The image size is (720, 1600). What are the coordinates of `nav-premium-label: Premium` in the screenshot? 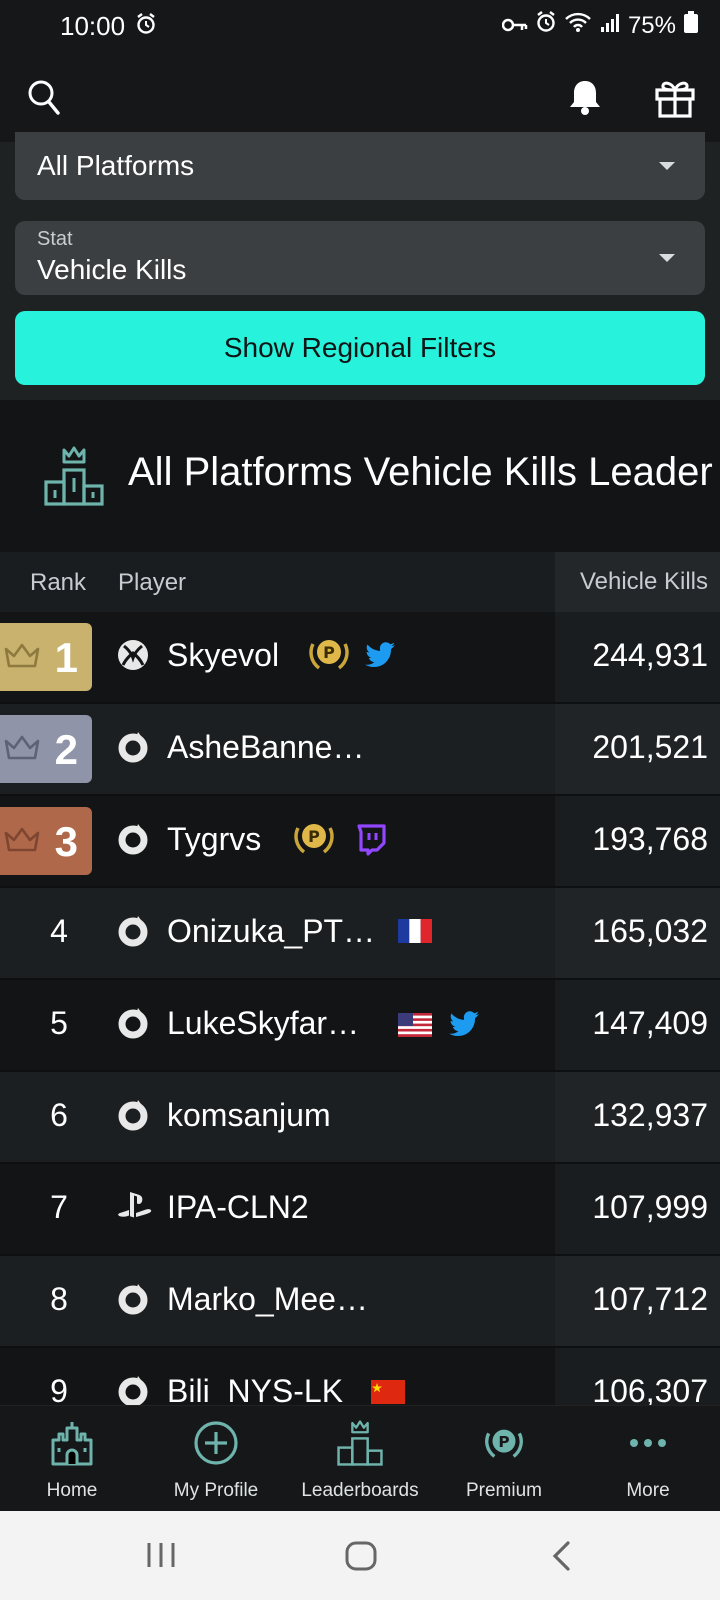 It's located at (503, 1490).